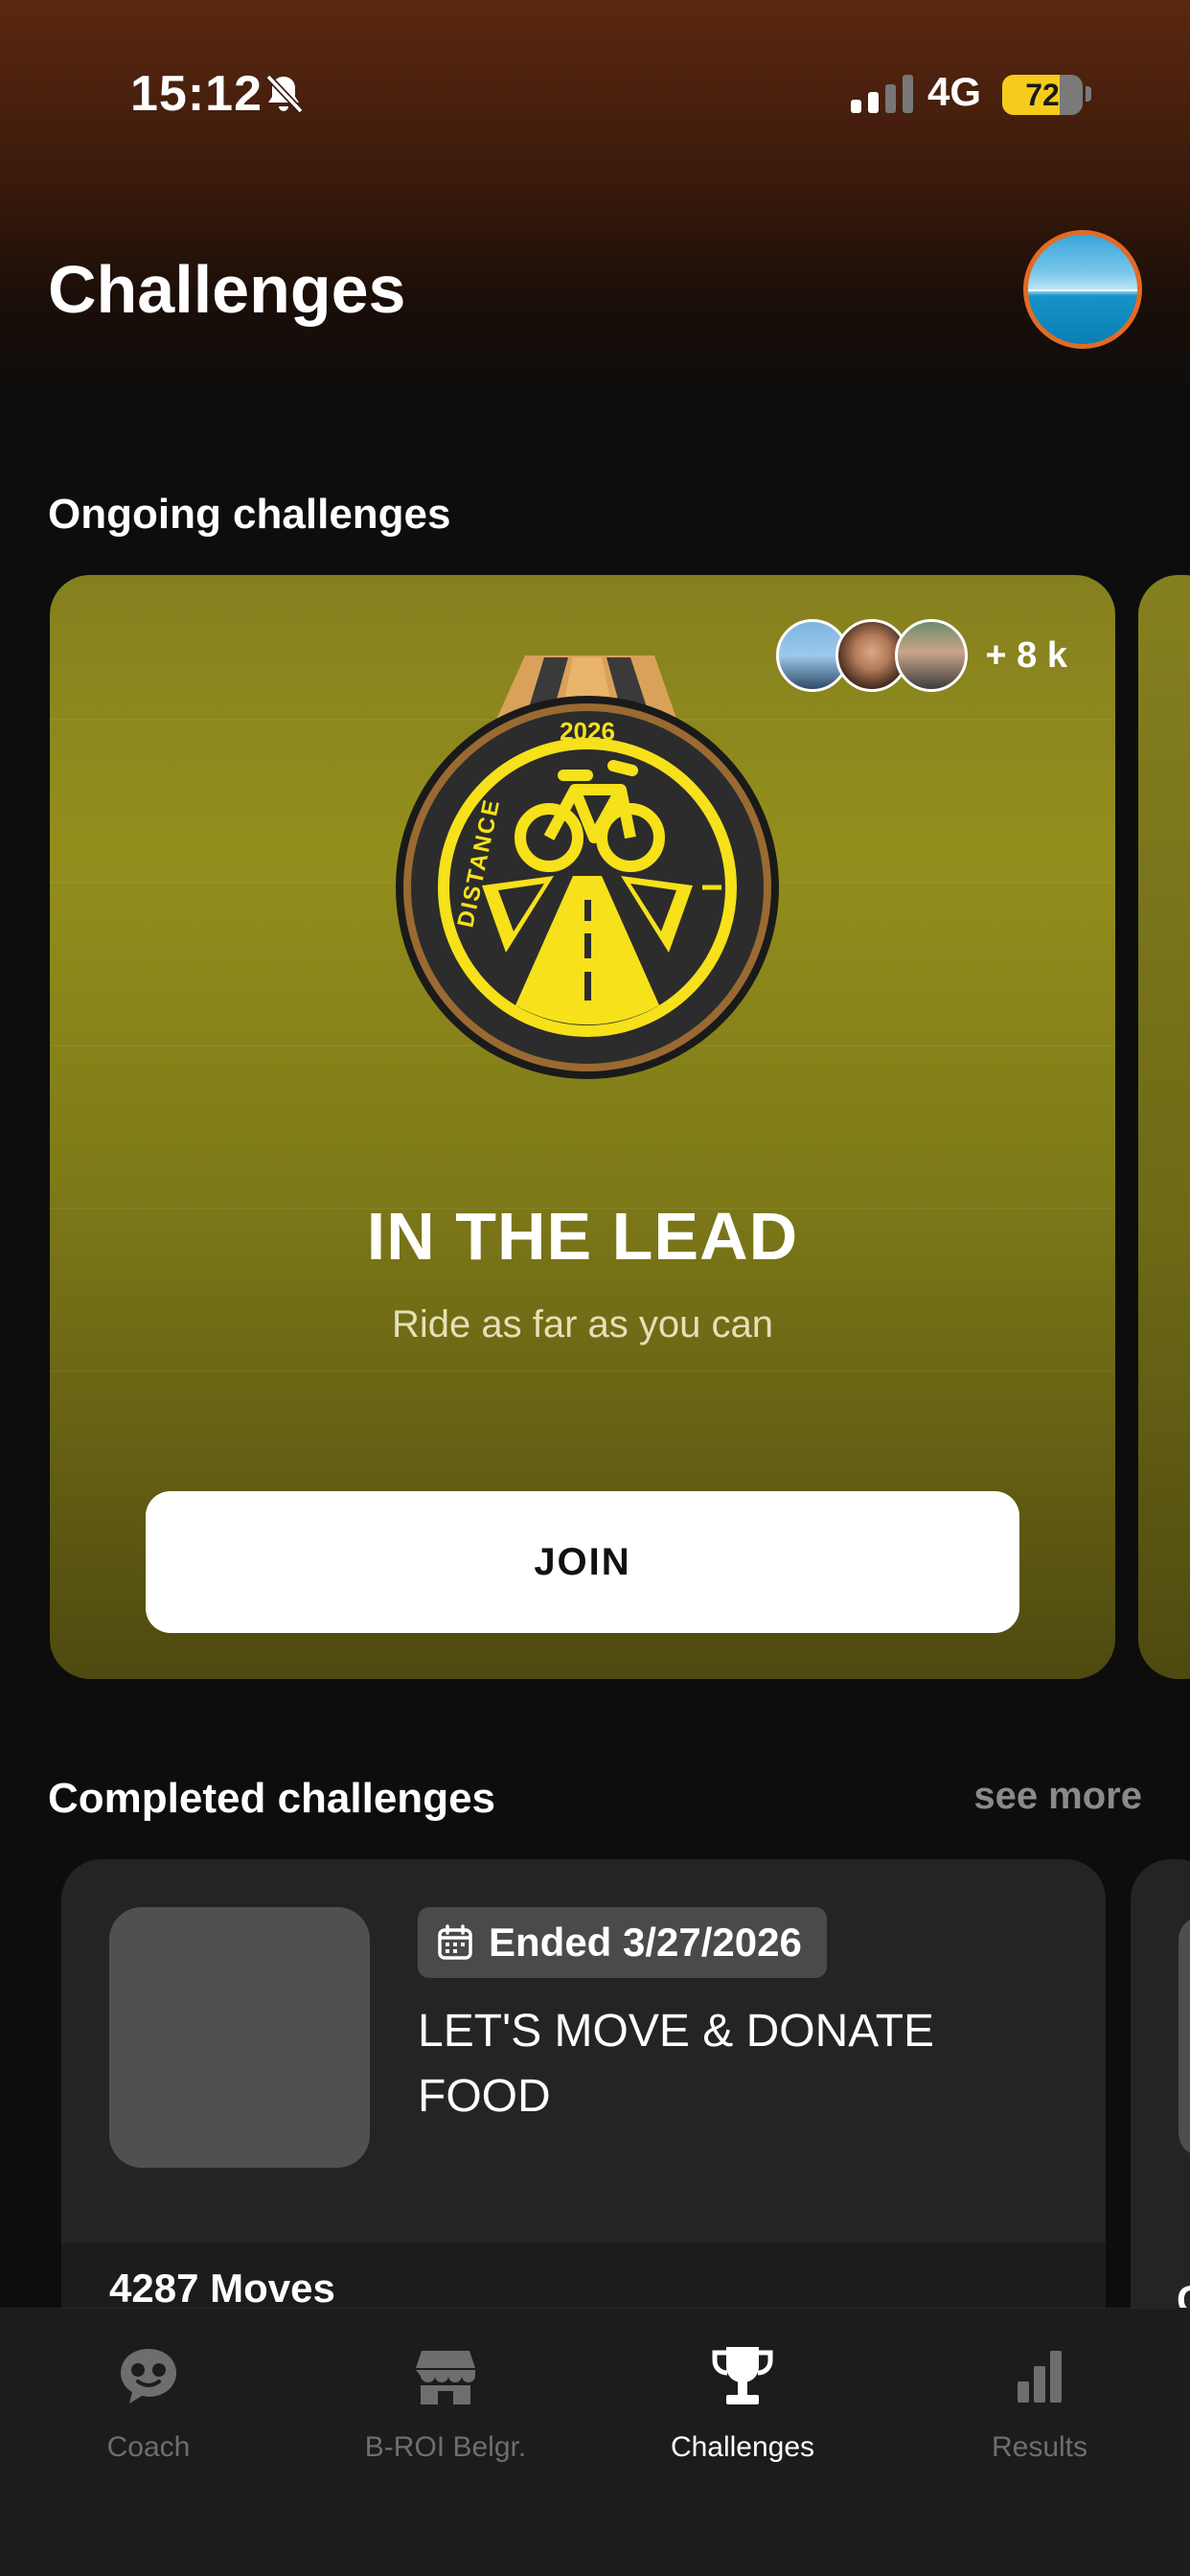 The image size is (1190, 2576). What do you see at coordinates (197, 94) in the screenshot?
I see `status-time: 15:12` at bounding box center [197, 94].